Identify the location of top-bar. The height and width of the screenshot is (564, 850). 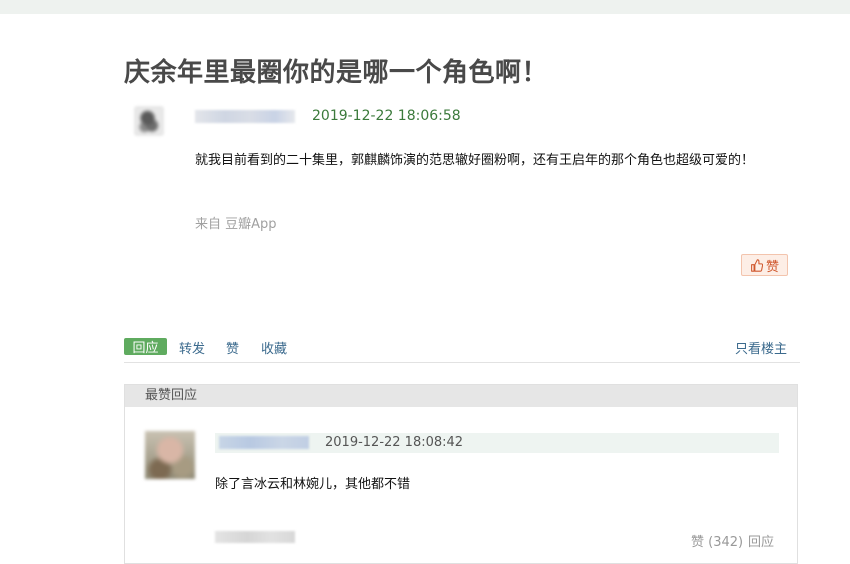
(425, 7).